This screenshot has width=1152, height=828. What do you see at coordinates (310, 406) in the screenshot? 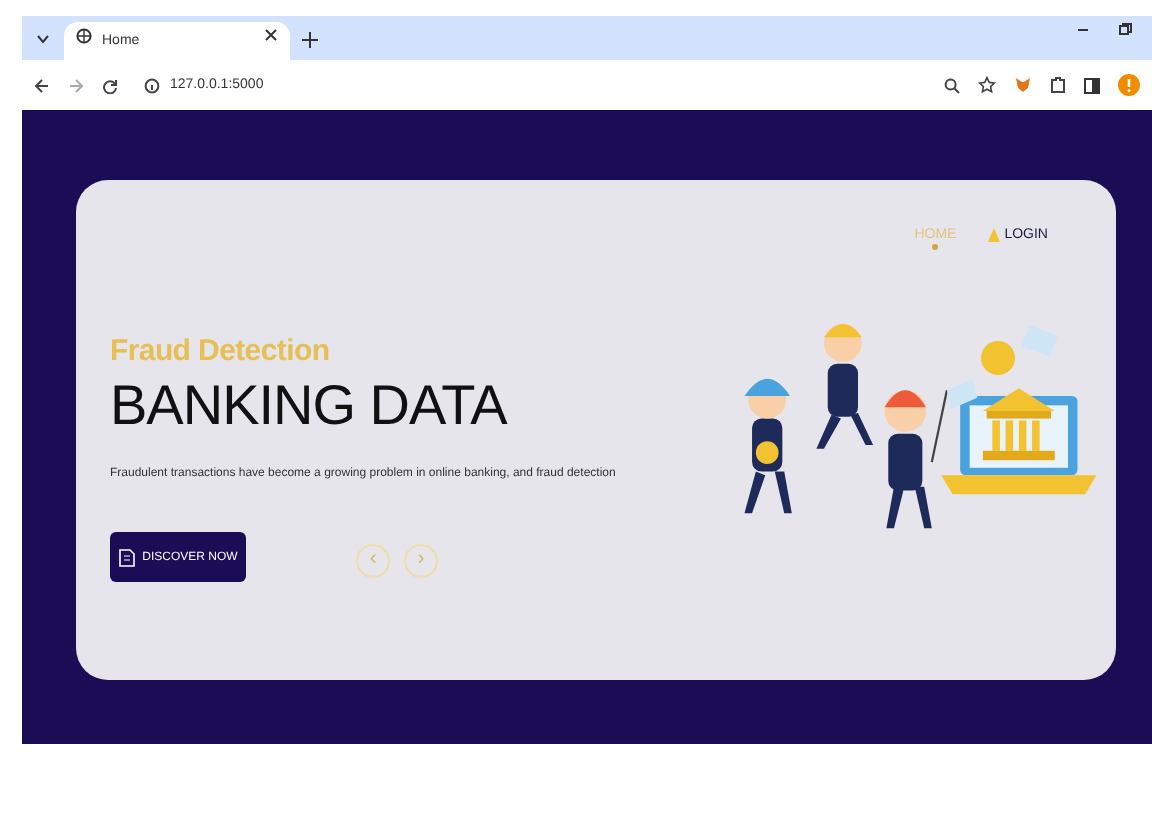
I see `hero-title: BANKING DATA` at bounding box center [310, 406].